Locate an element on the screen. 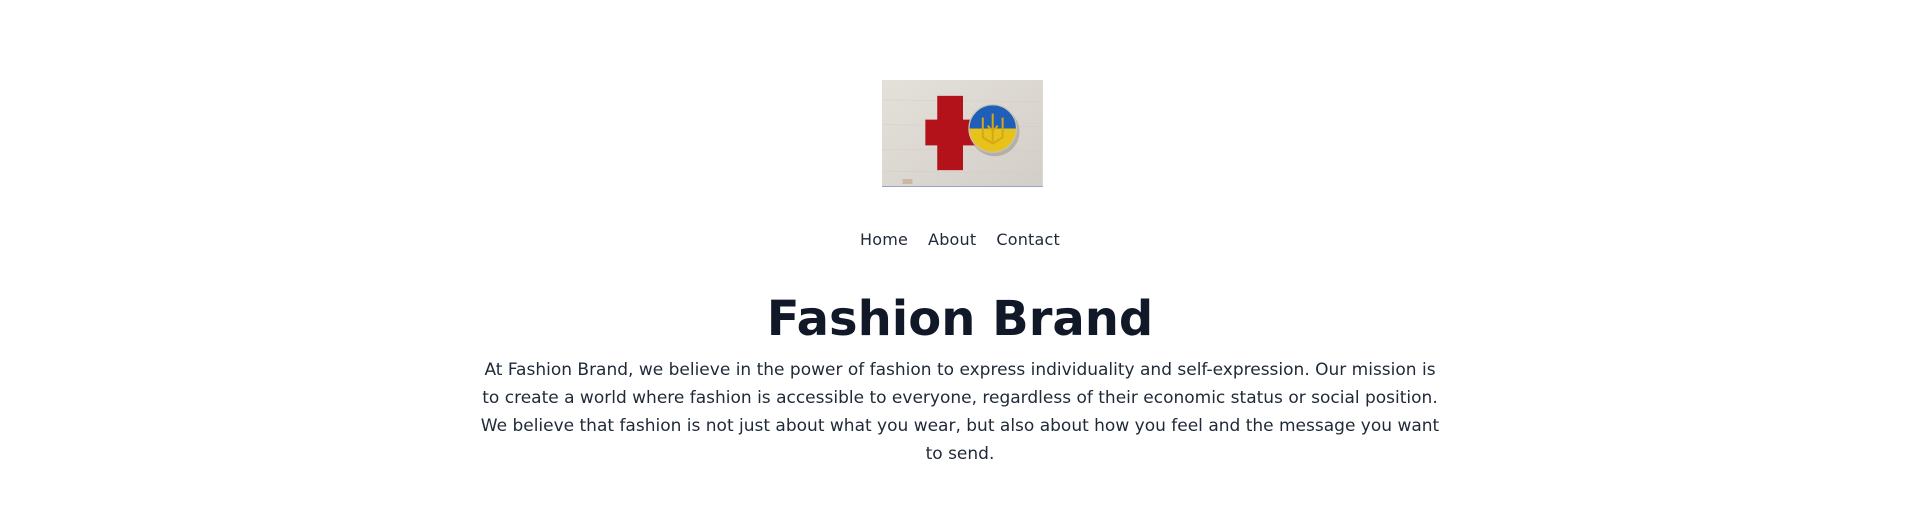 This screenshot has height=531, width=1920. nav-link-home: Home is located at coordinates (884, 240).